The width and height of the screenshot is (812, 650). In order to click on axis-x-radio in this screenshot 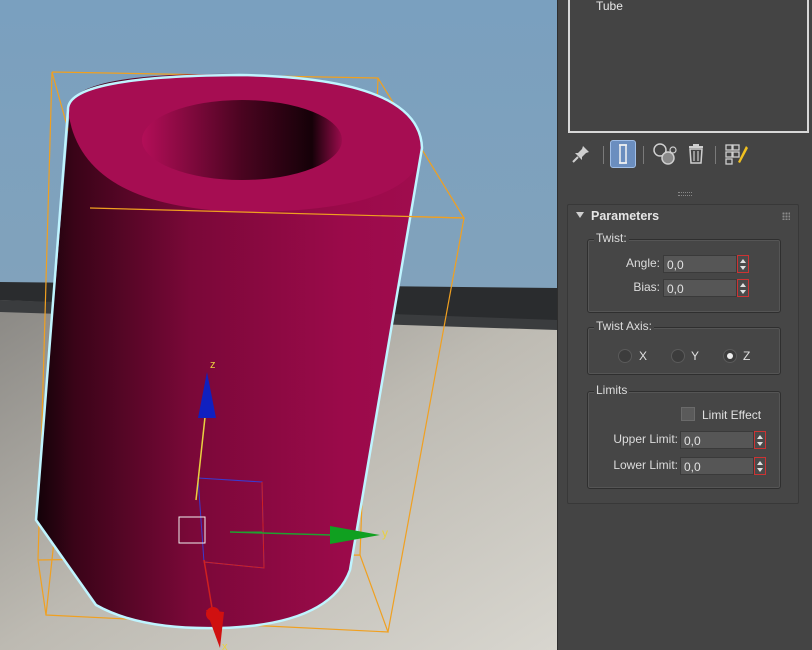, I will do `click(625, 356)`.